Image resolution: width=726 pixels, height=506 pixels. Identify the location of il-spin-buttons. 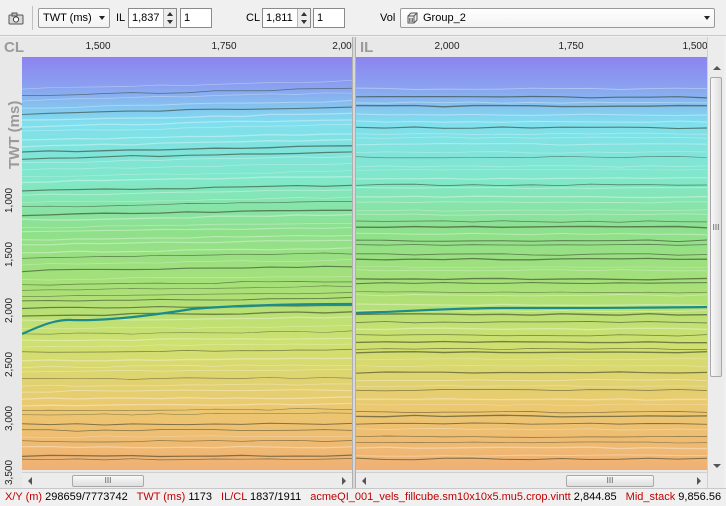
(169, 18).